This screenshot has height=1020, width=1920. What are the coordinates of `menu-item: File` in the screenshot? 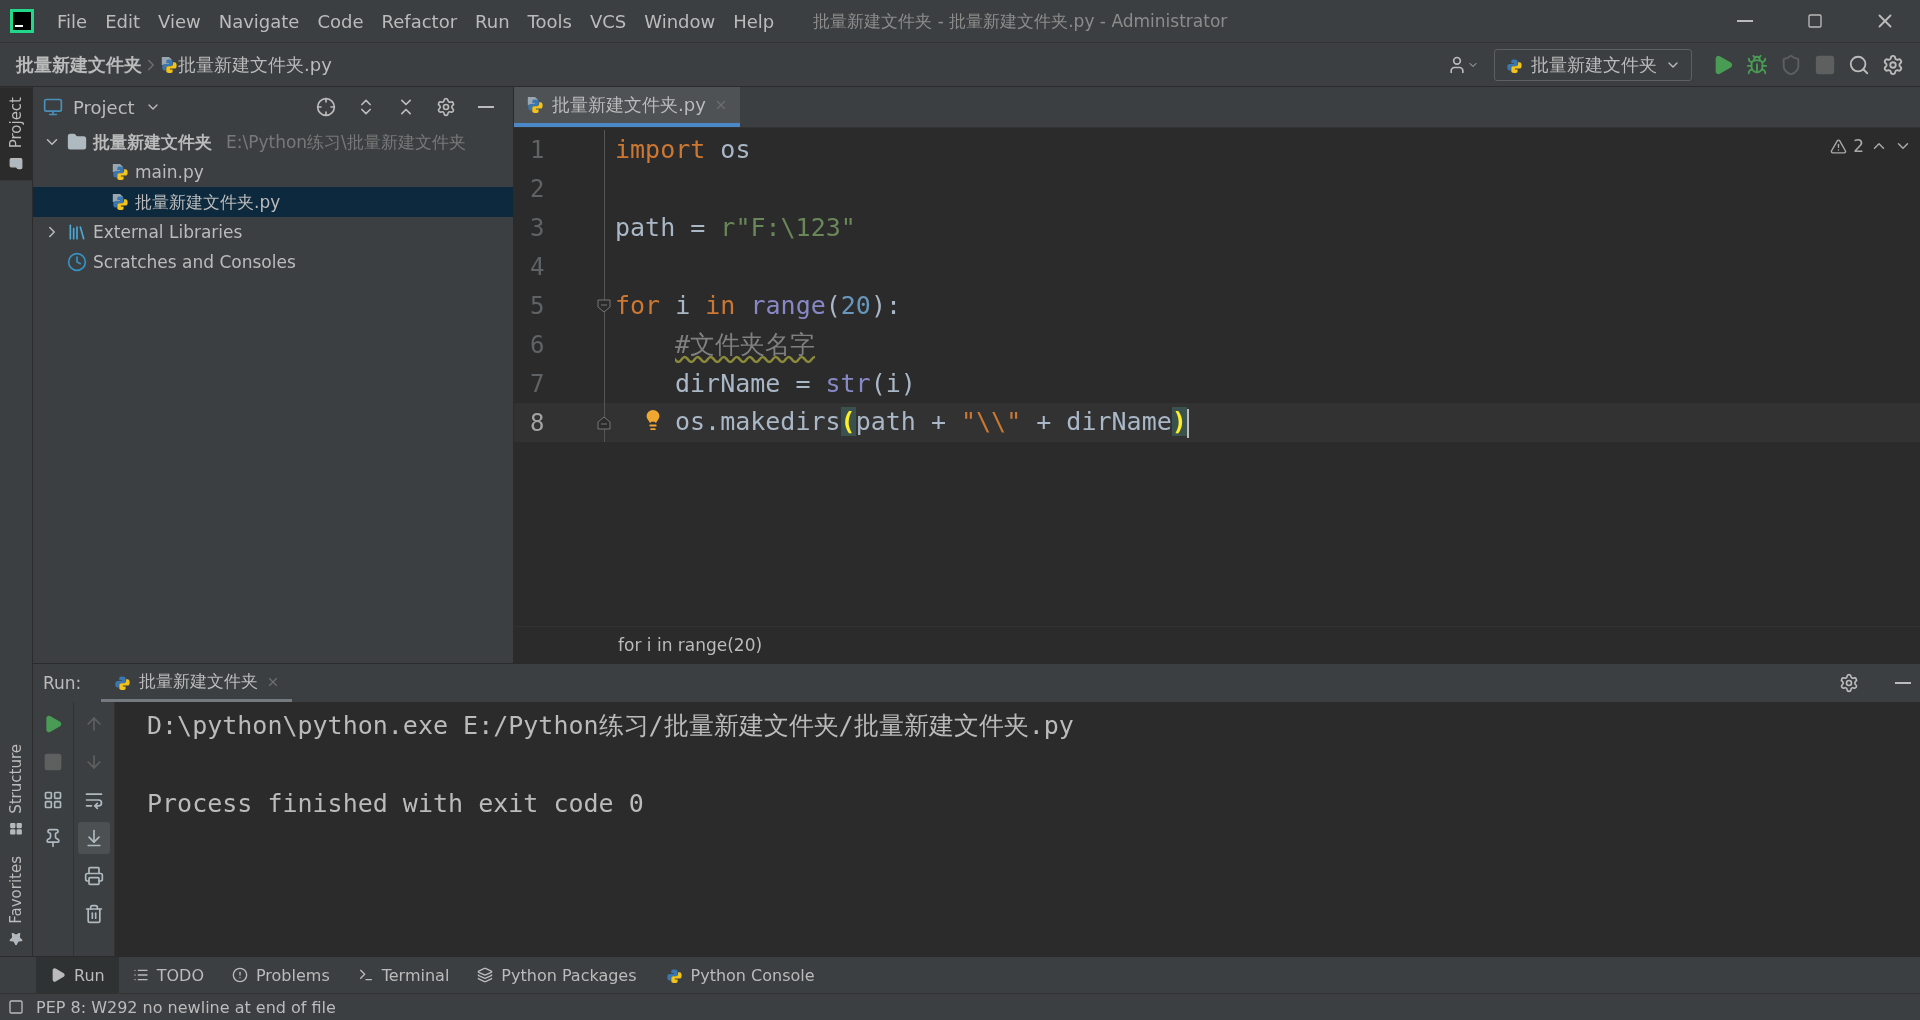 It's located at (72, 21).